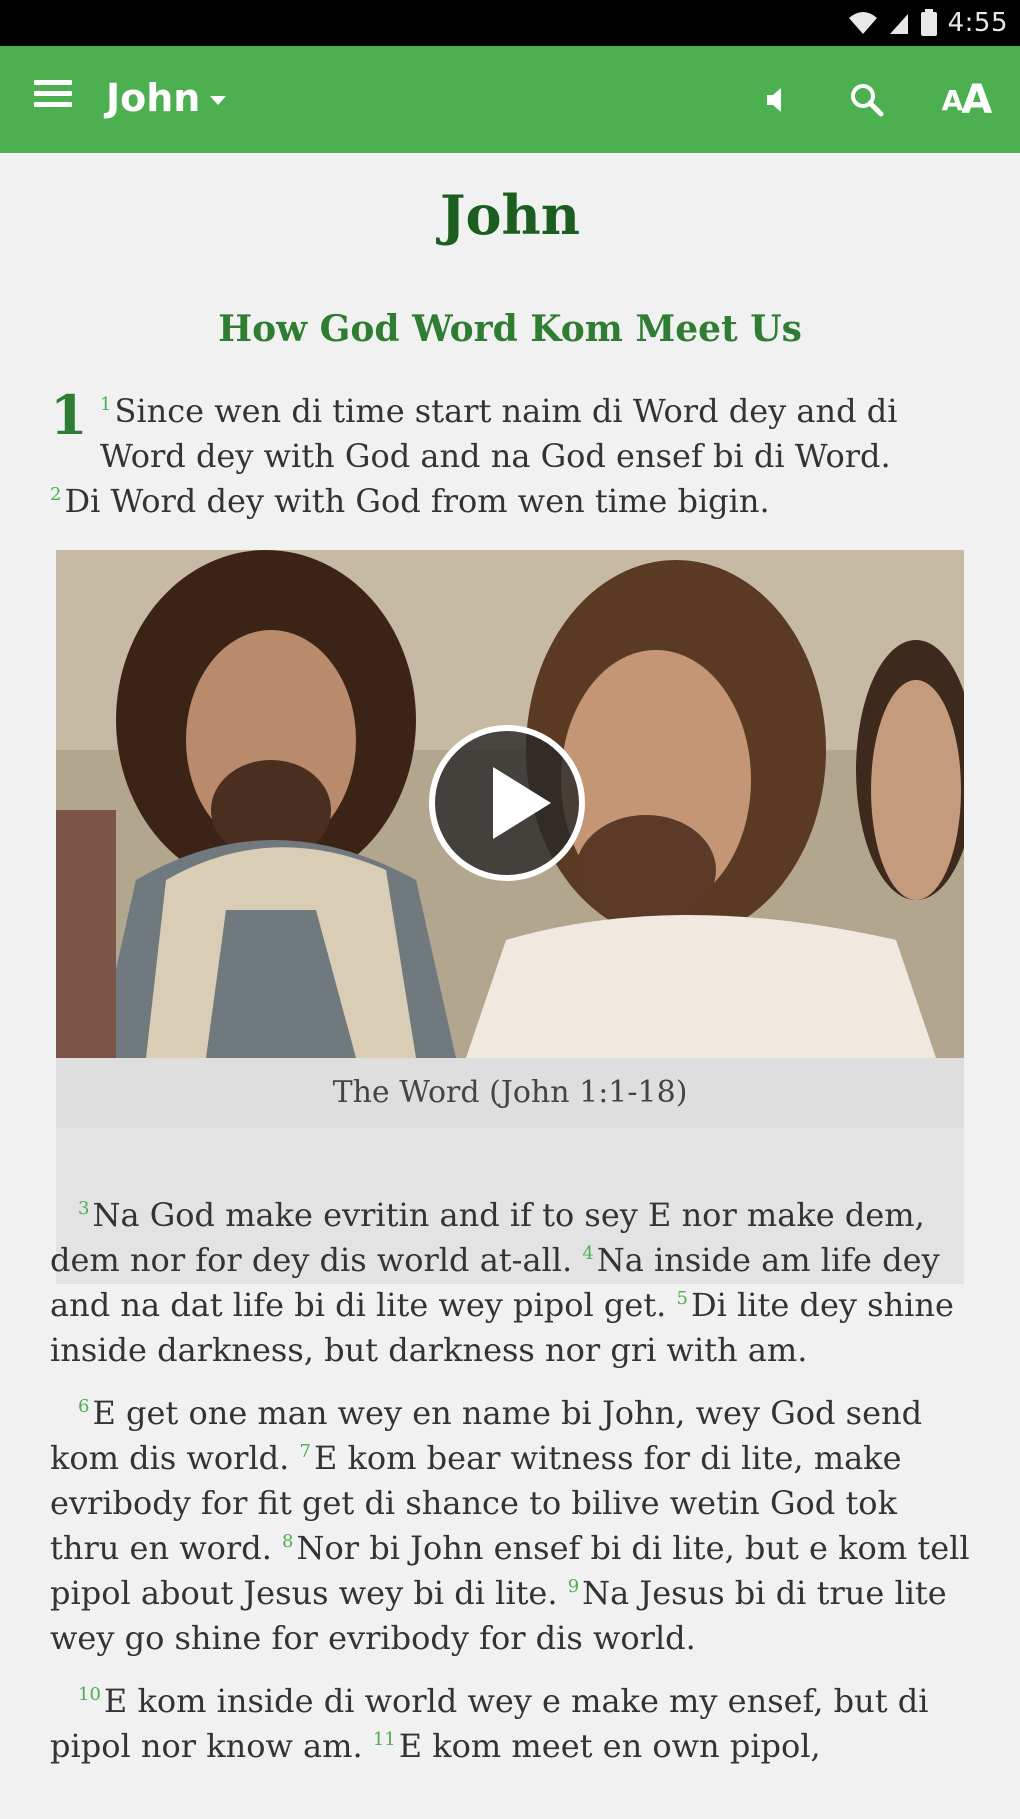 The image size is (1020, 1819). I want to click on status-icons: 4:55, so click(928, 23).